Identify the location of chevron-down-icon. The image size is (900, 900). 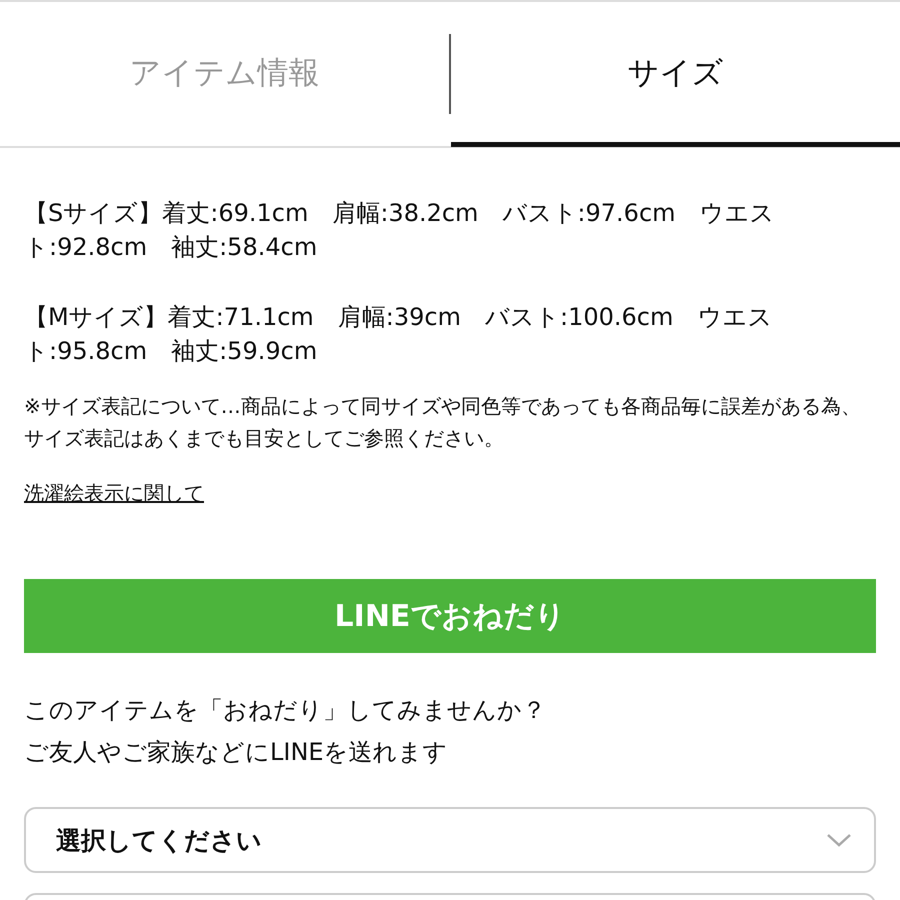
(839, 840).